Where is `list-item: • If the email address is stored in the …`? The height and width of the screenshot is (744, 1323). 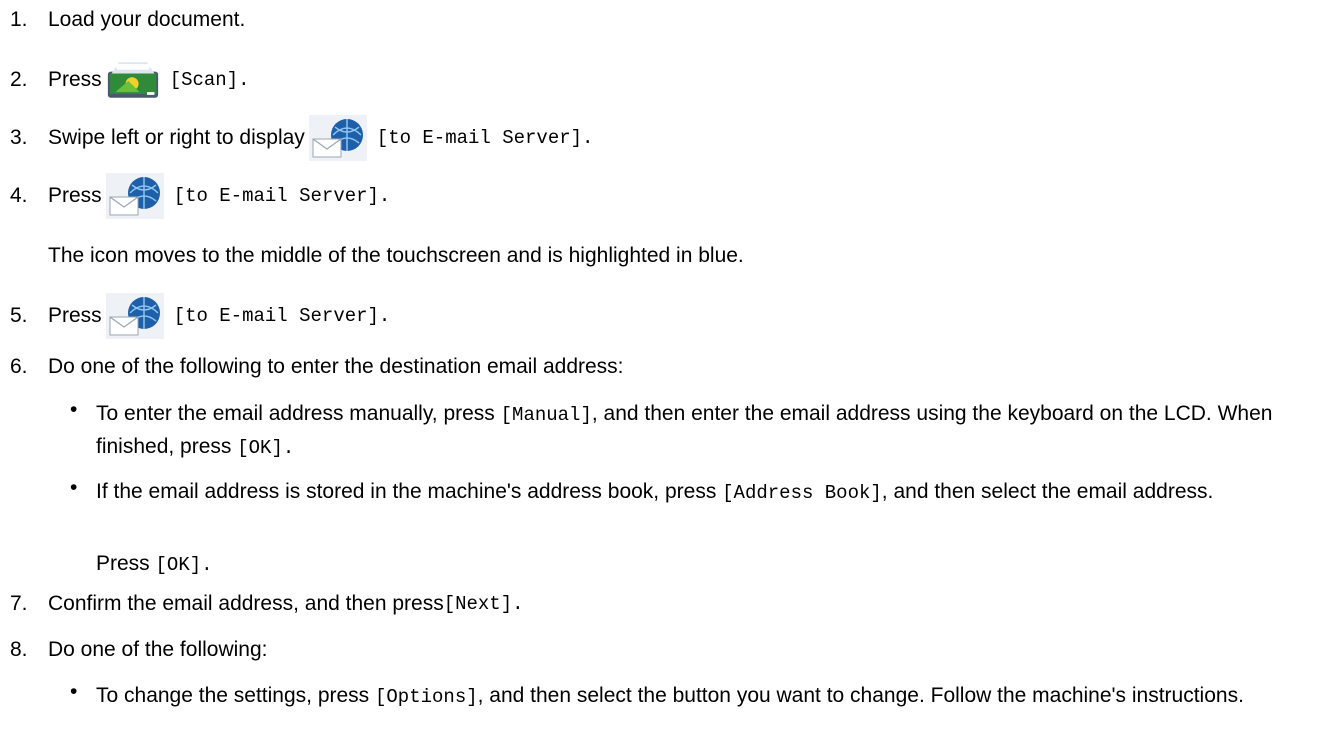
list-item: • If the email address is stored in the … is located at coordinates (642, 490).